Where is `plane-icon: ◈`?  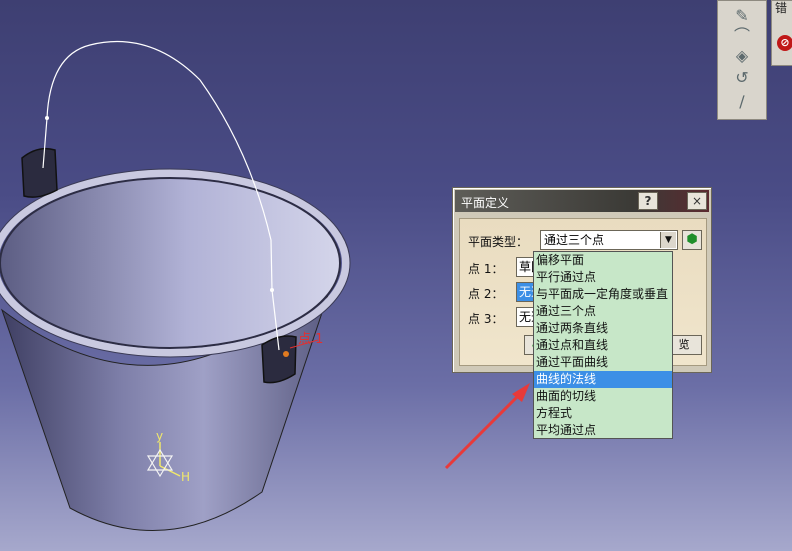 plane-icon: ◈ is located at coordinates (742, 56).